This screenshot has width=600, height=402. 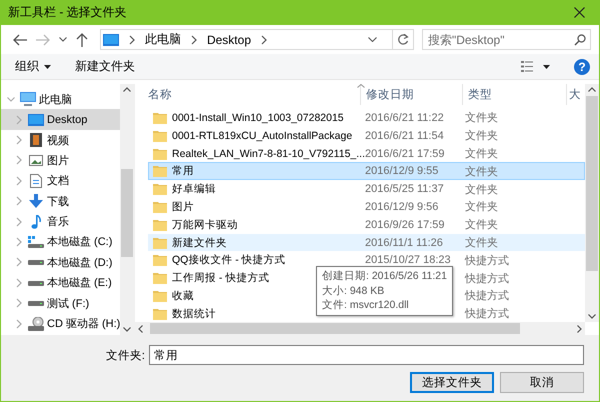 I want to click on sidebar-item: Desktop, so click(x=60, y=119).